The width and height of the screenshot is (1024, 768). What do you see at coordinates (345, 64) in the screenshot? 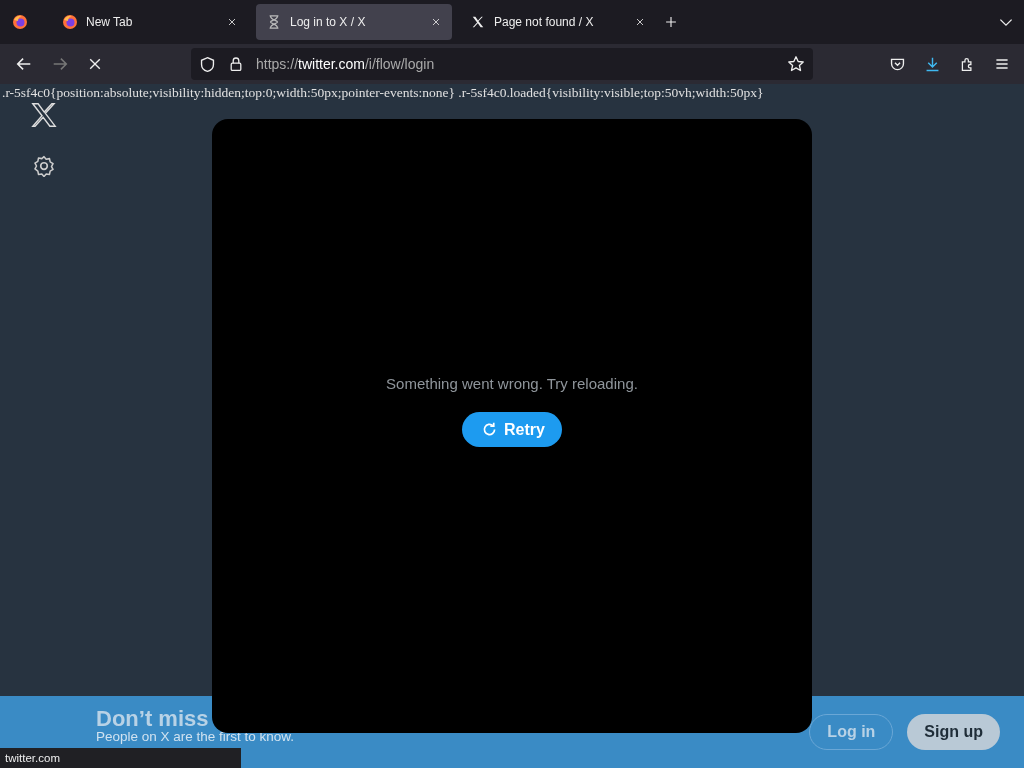
I see `url-text: https://twitter.com/i/flow/login` at bounding box center [345, 64].